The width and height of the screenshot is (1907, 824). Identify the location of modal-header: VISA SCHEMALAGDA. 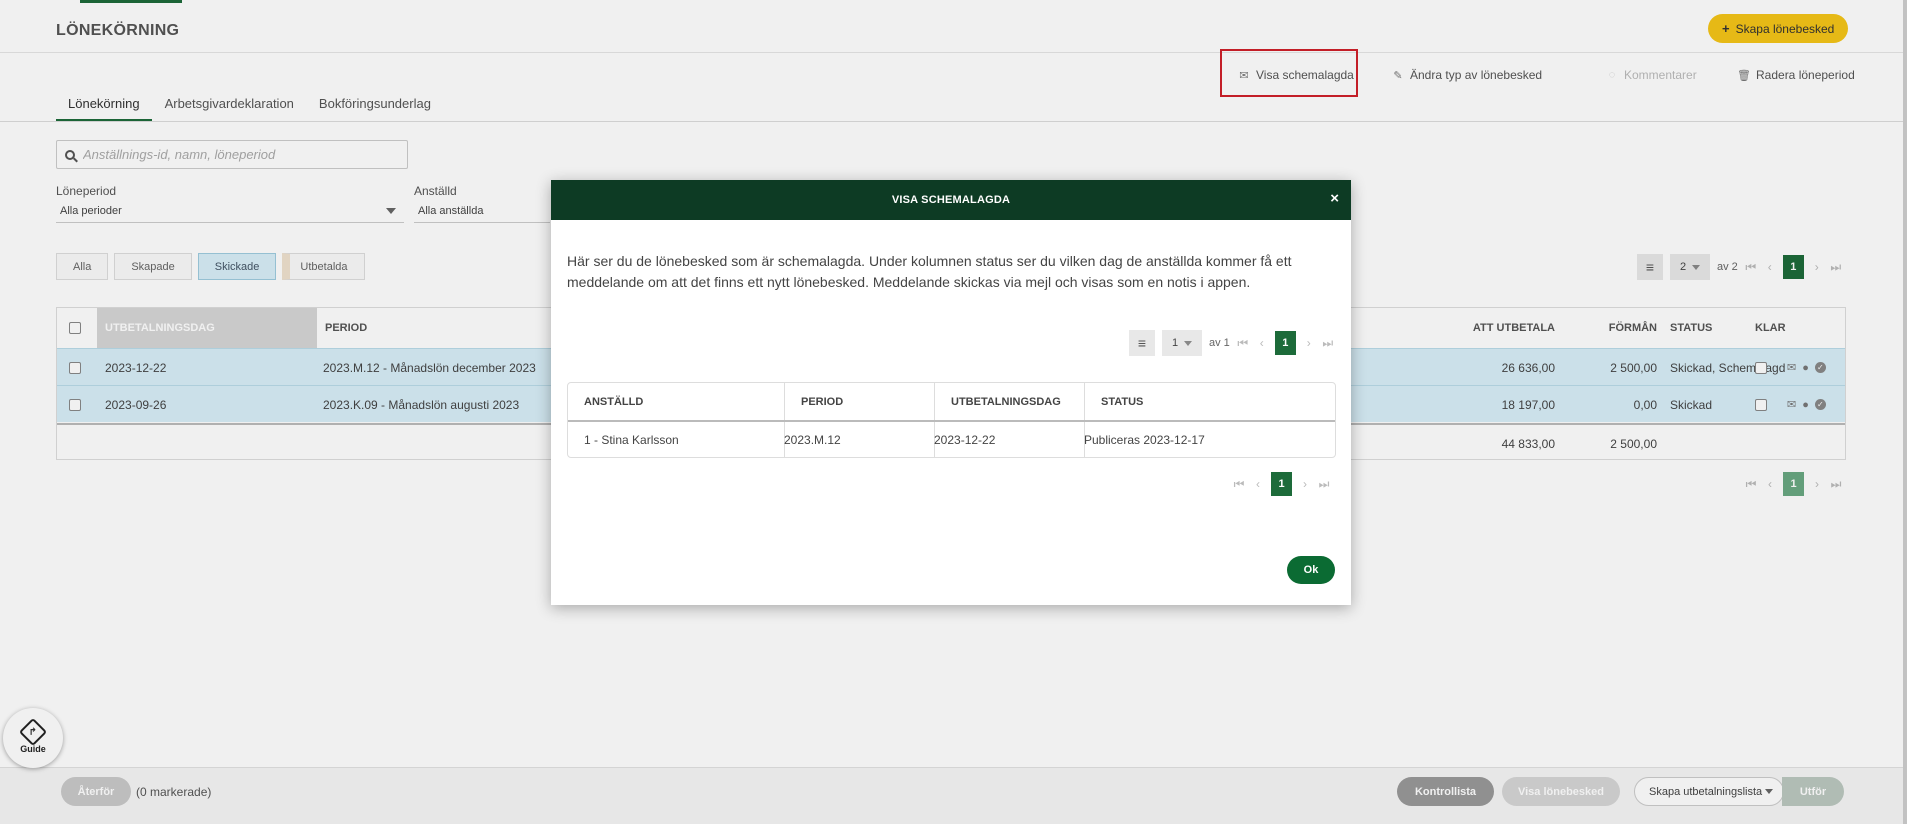
(951, 200).